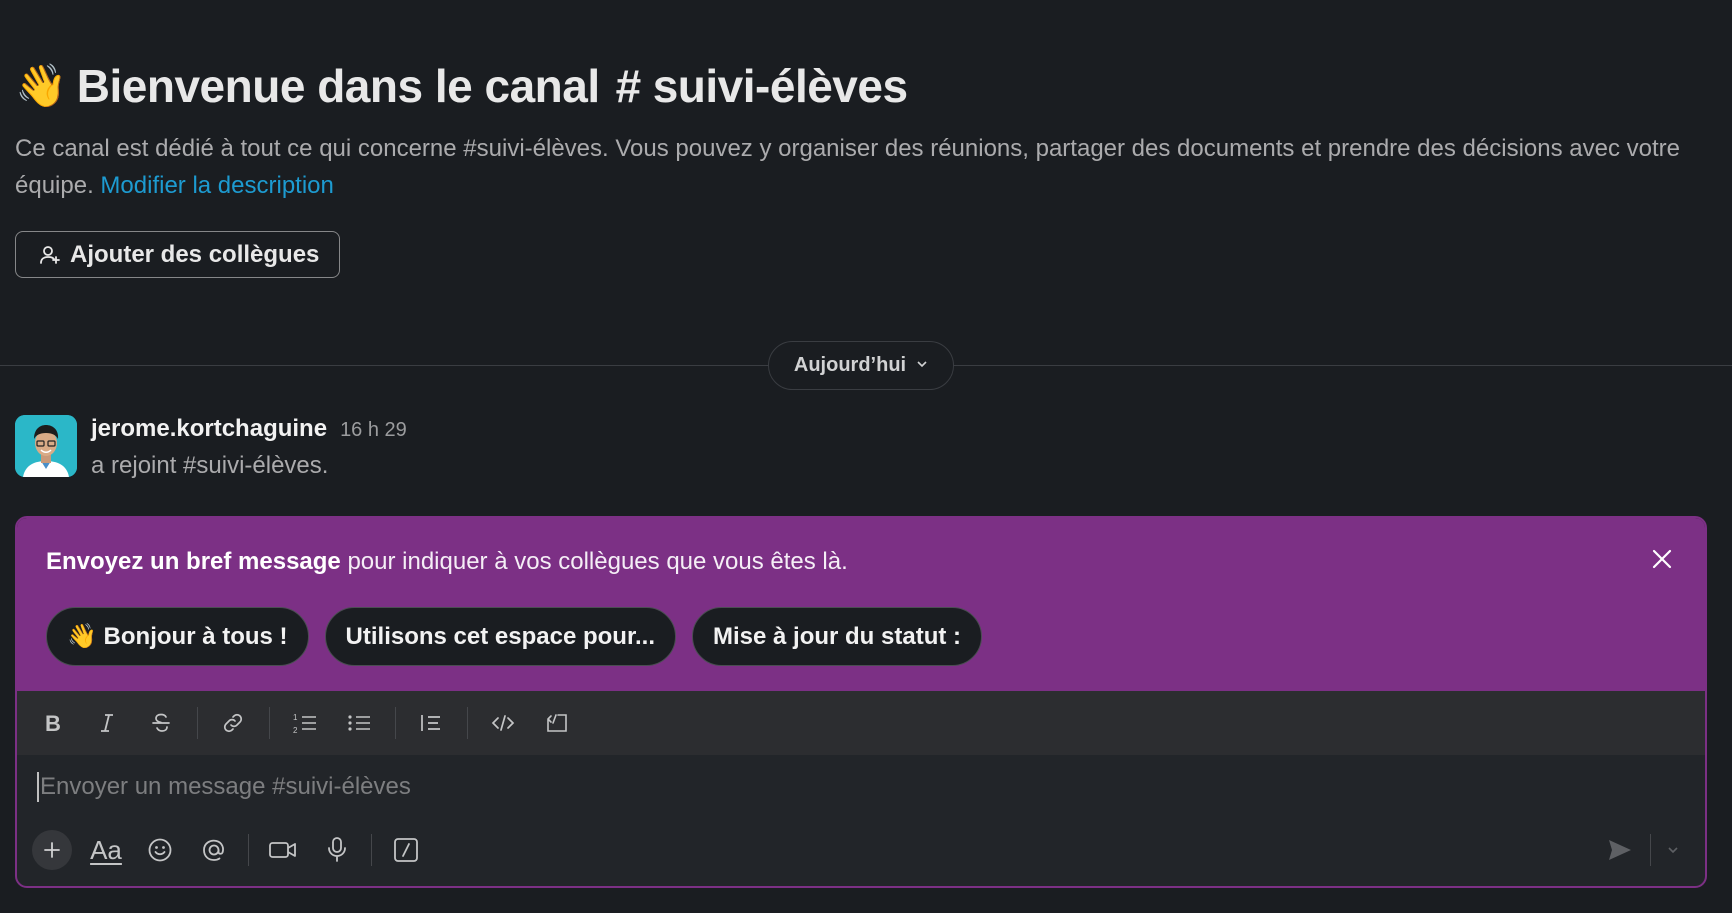 The image size is (1732, 913). I want to click on plus-icon, so click(52, 850).